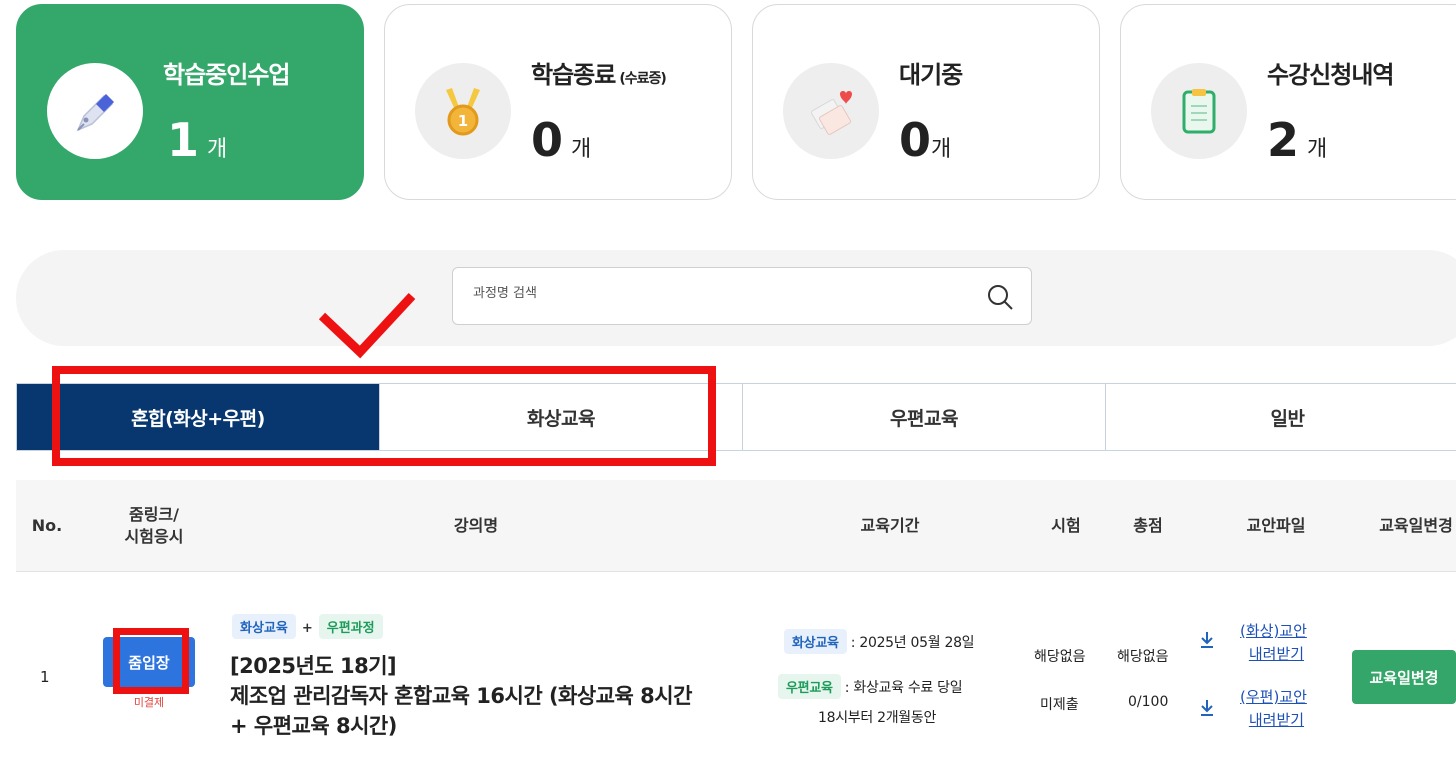  I want to click on annotation-box-join, so click(151, 661).